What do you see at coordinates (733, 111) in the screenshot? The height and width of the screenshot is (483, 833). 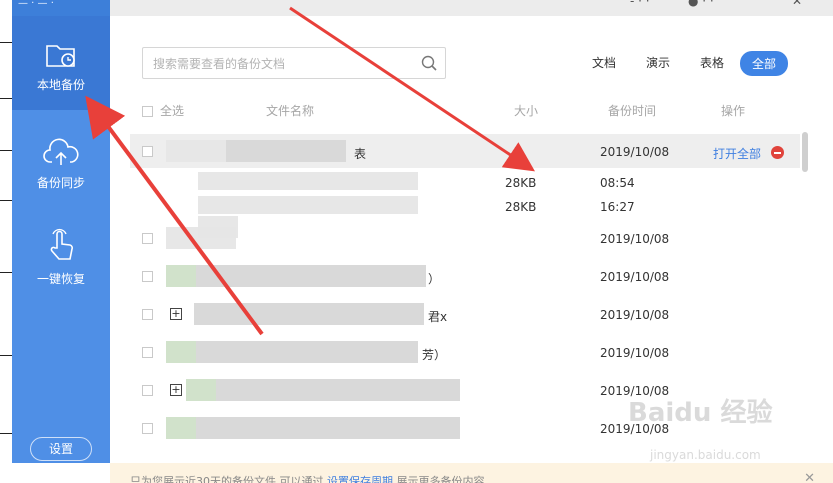 I see `column-header-action: 操作` at bounding box center [733, 111].